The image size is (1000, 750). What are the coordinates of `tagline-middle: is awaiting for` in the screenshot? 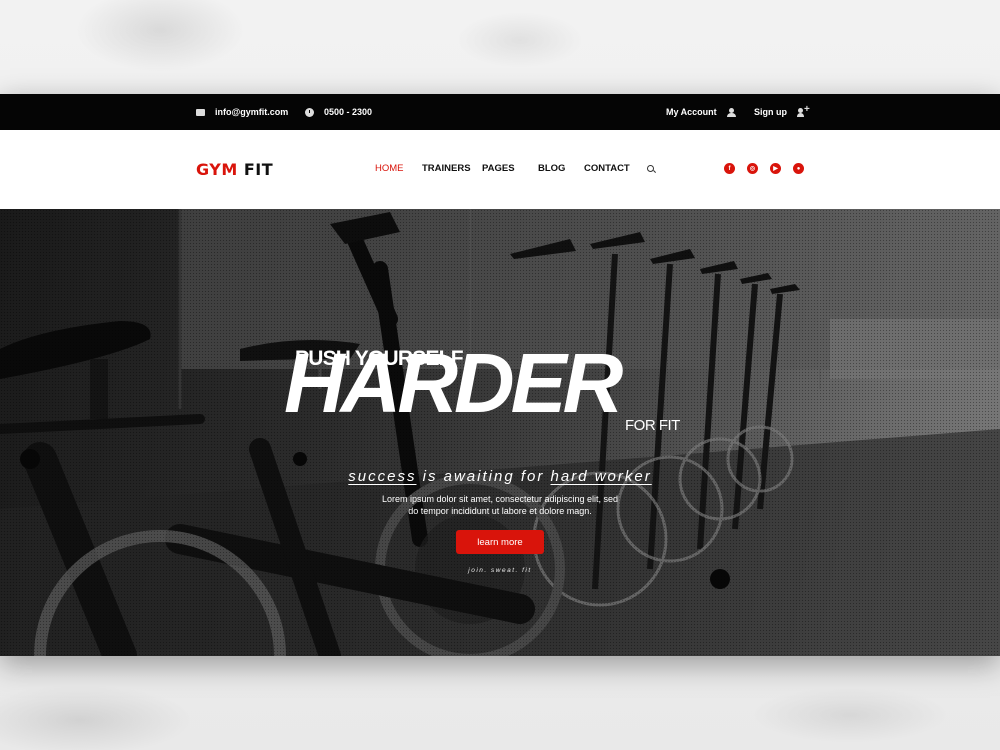 It's located at (483, 476).